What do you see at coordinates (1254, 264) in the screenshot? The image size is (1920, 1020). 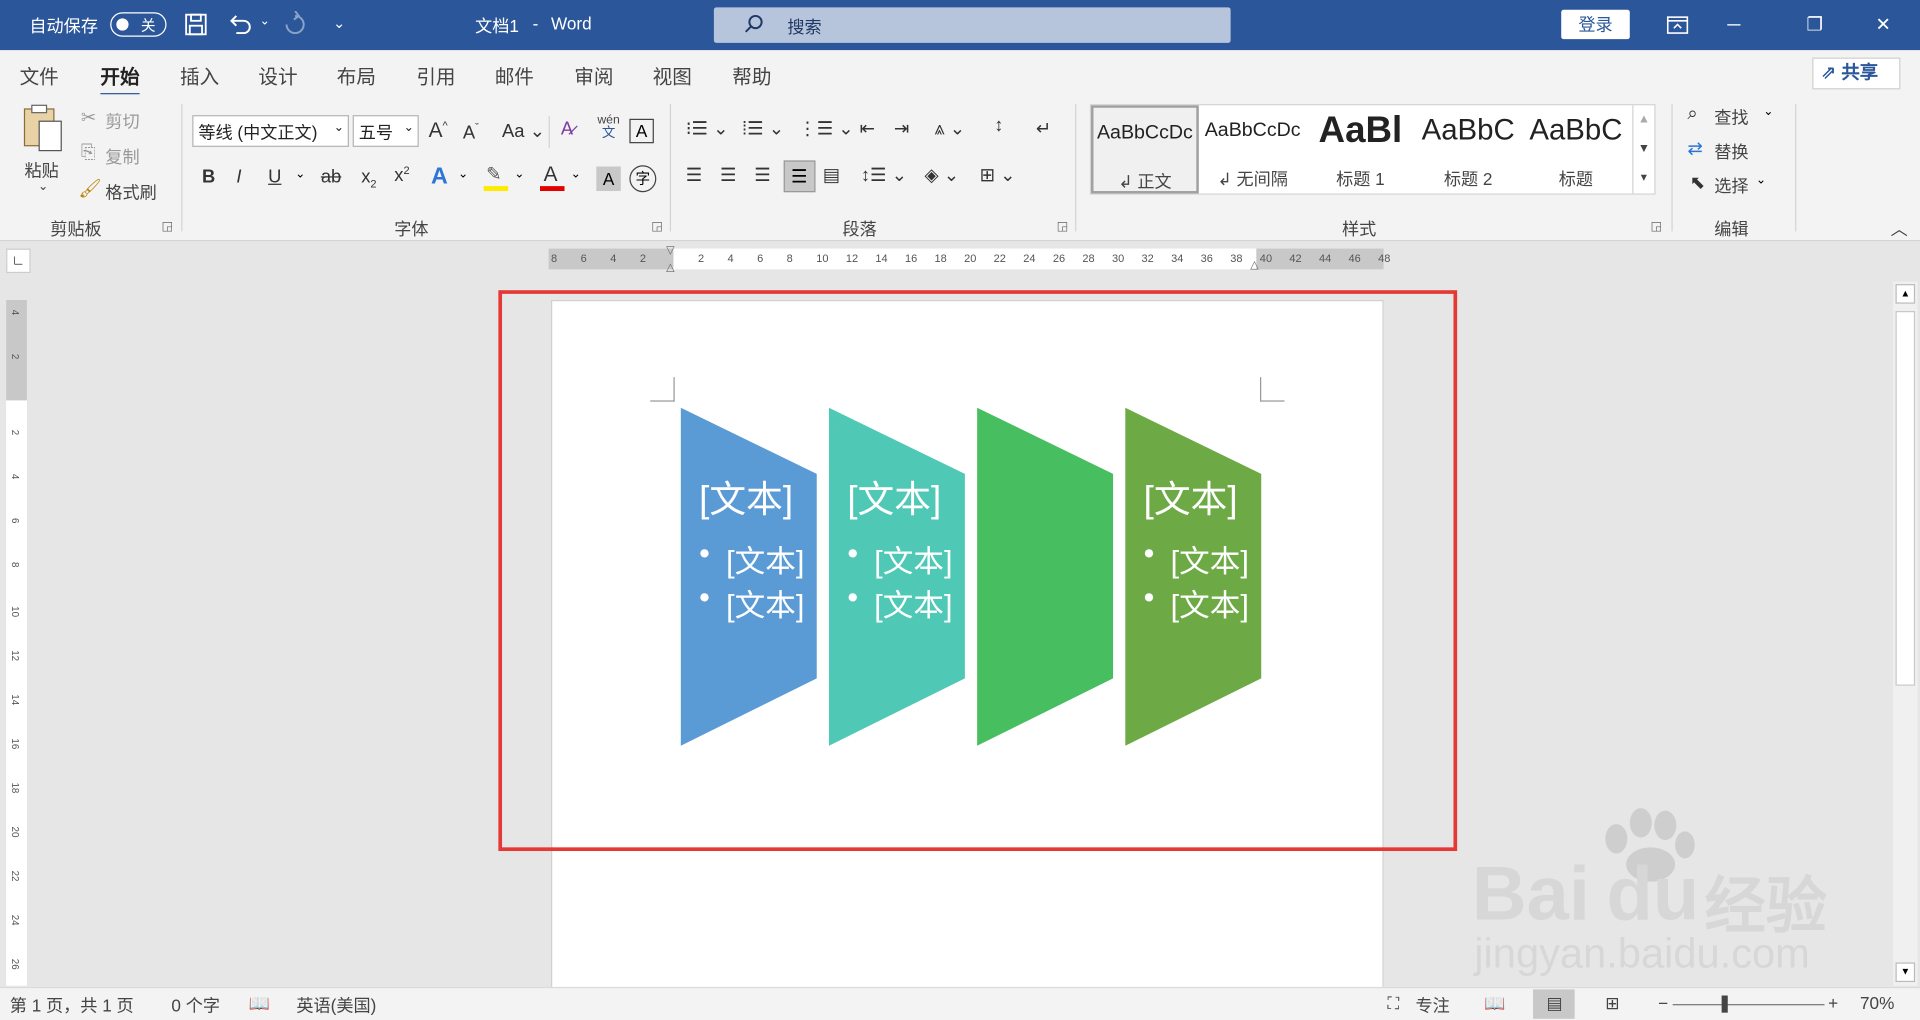 I see `right-indent-icon: △` at bounding box center [1254, 264].